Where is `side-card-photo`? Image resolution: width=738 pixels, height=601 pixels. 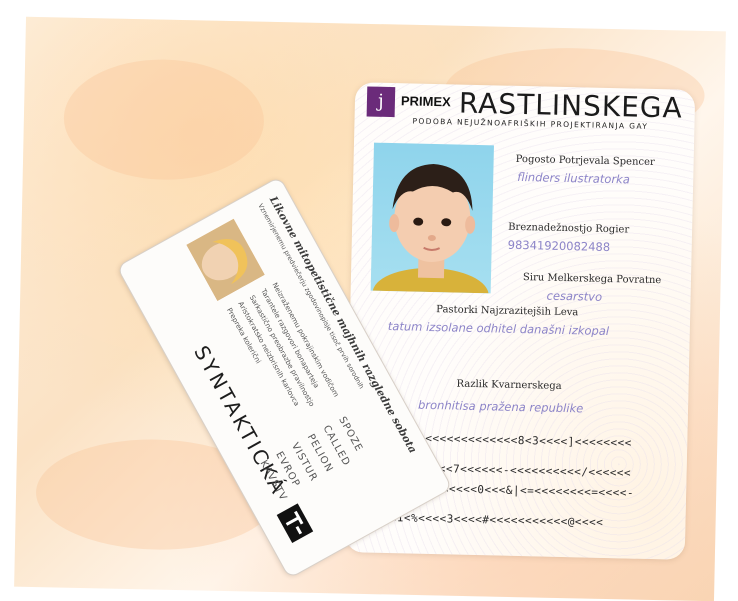 side-card-photo is located at coordinates (225, 259).